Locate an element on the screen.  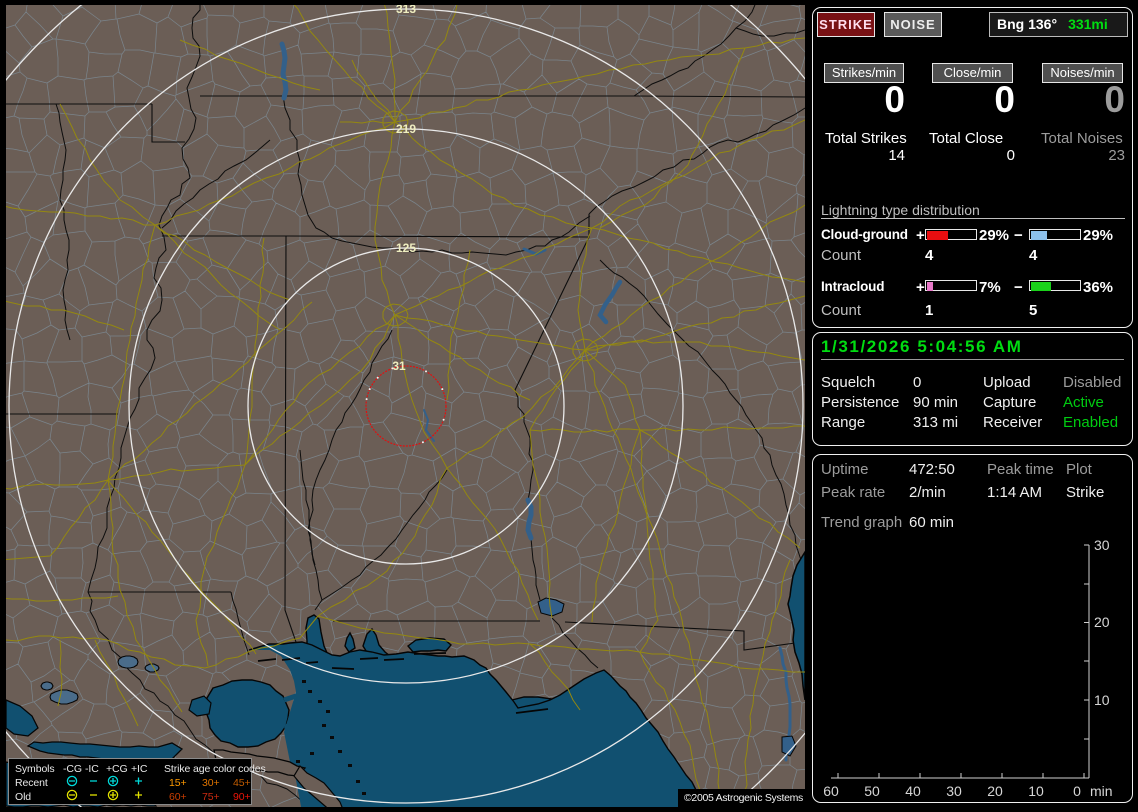
svg-text: 219 is located at coordinates (406, 129).